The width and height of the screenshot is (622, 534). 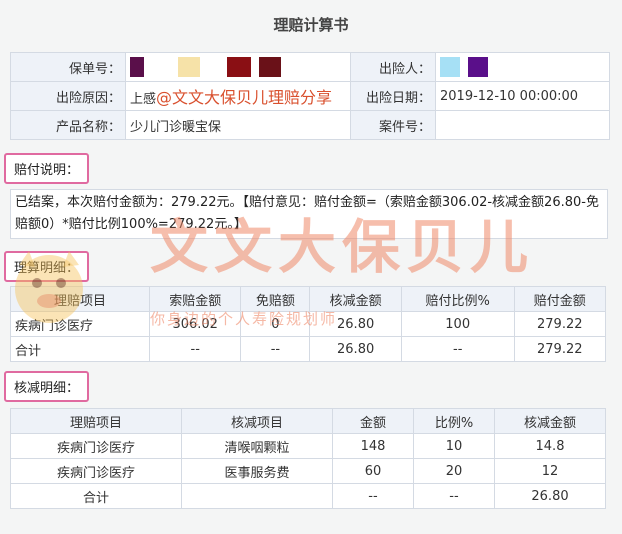 What do you see at coordinates (195, 324) in the screenshot?
I see `table-cell: 306.02` at bounding box center [195, 324].